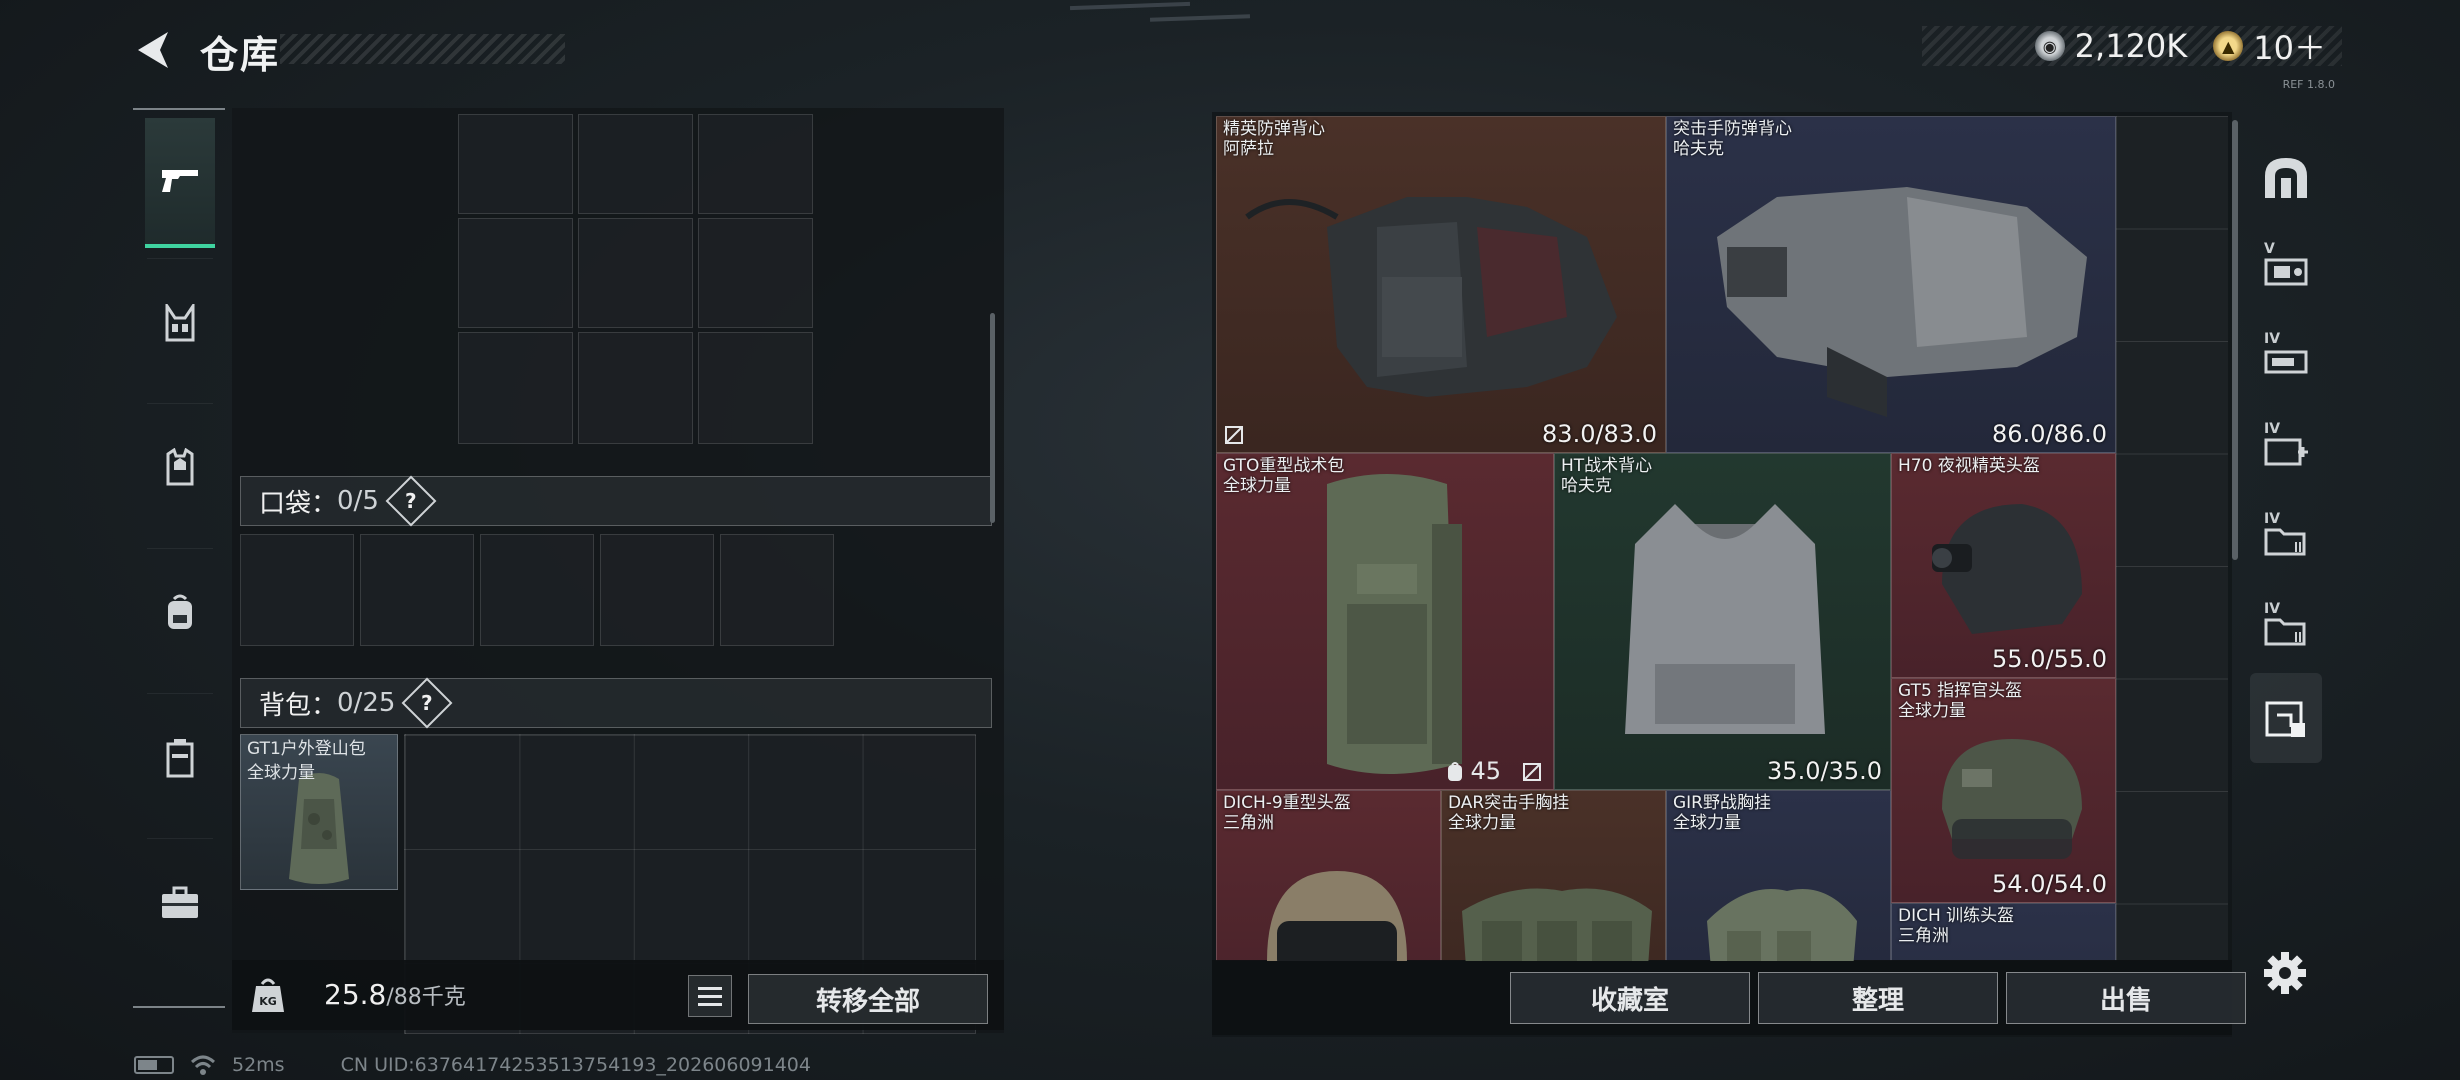 The height and width of the screenshot is (1080, 2460). I want to click on grid-select-icon, so click(2285, 719).